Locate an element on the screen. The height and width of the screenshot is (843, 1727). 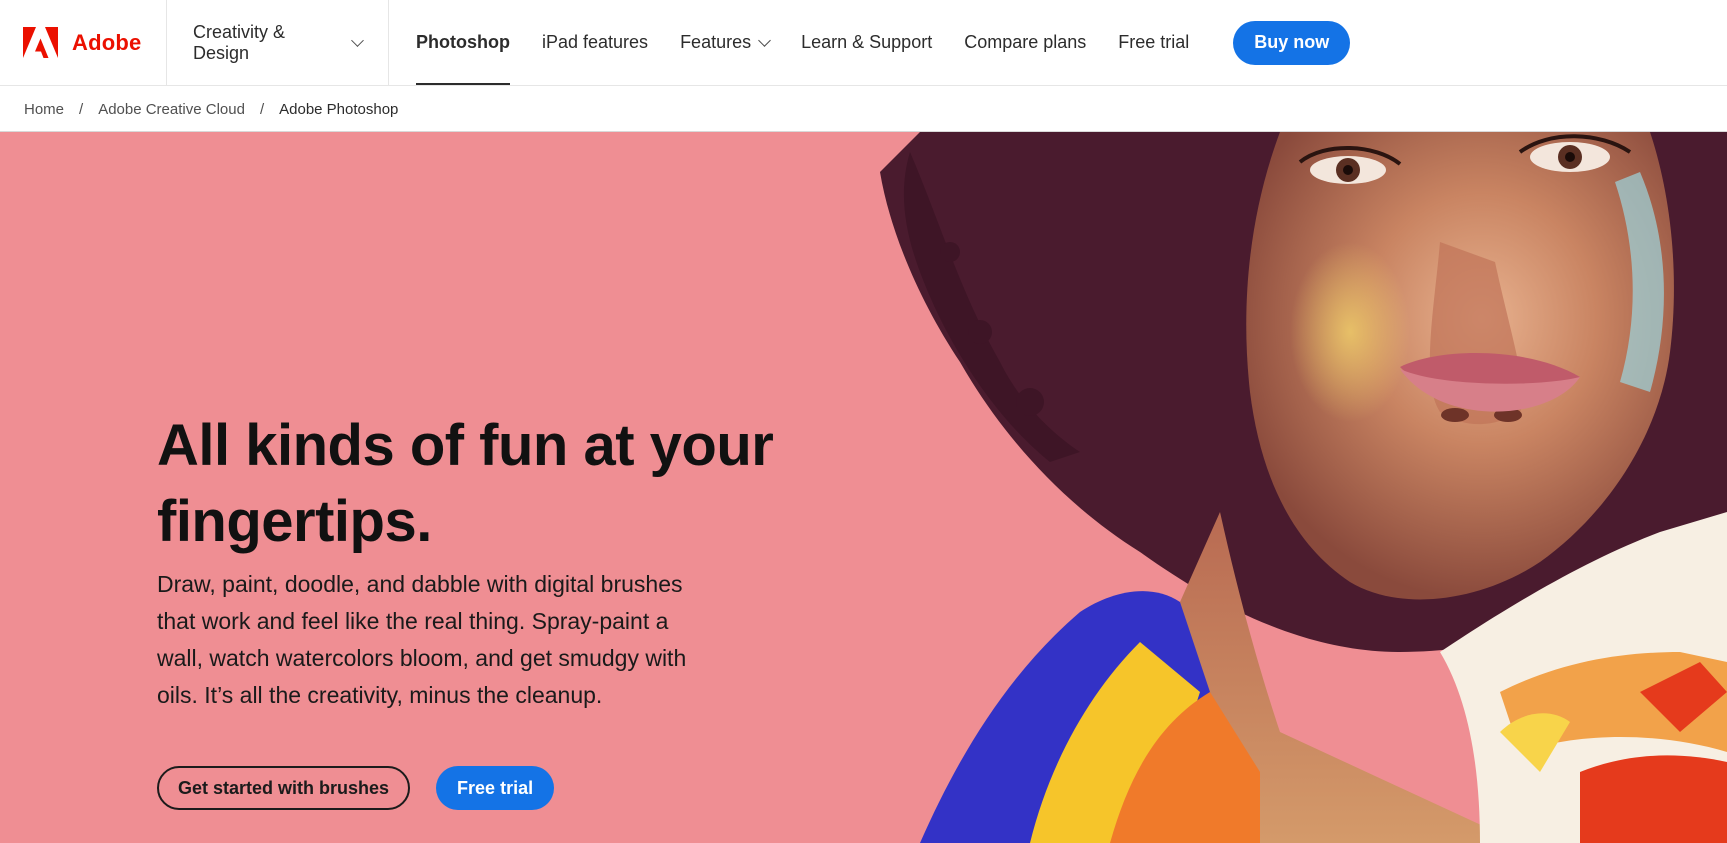
hero-cta-group: Get started with brushes Free trial is located at coordinates (356, 788).